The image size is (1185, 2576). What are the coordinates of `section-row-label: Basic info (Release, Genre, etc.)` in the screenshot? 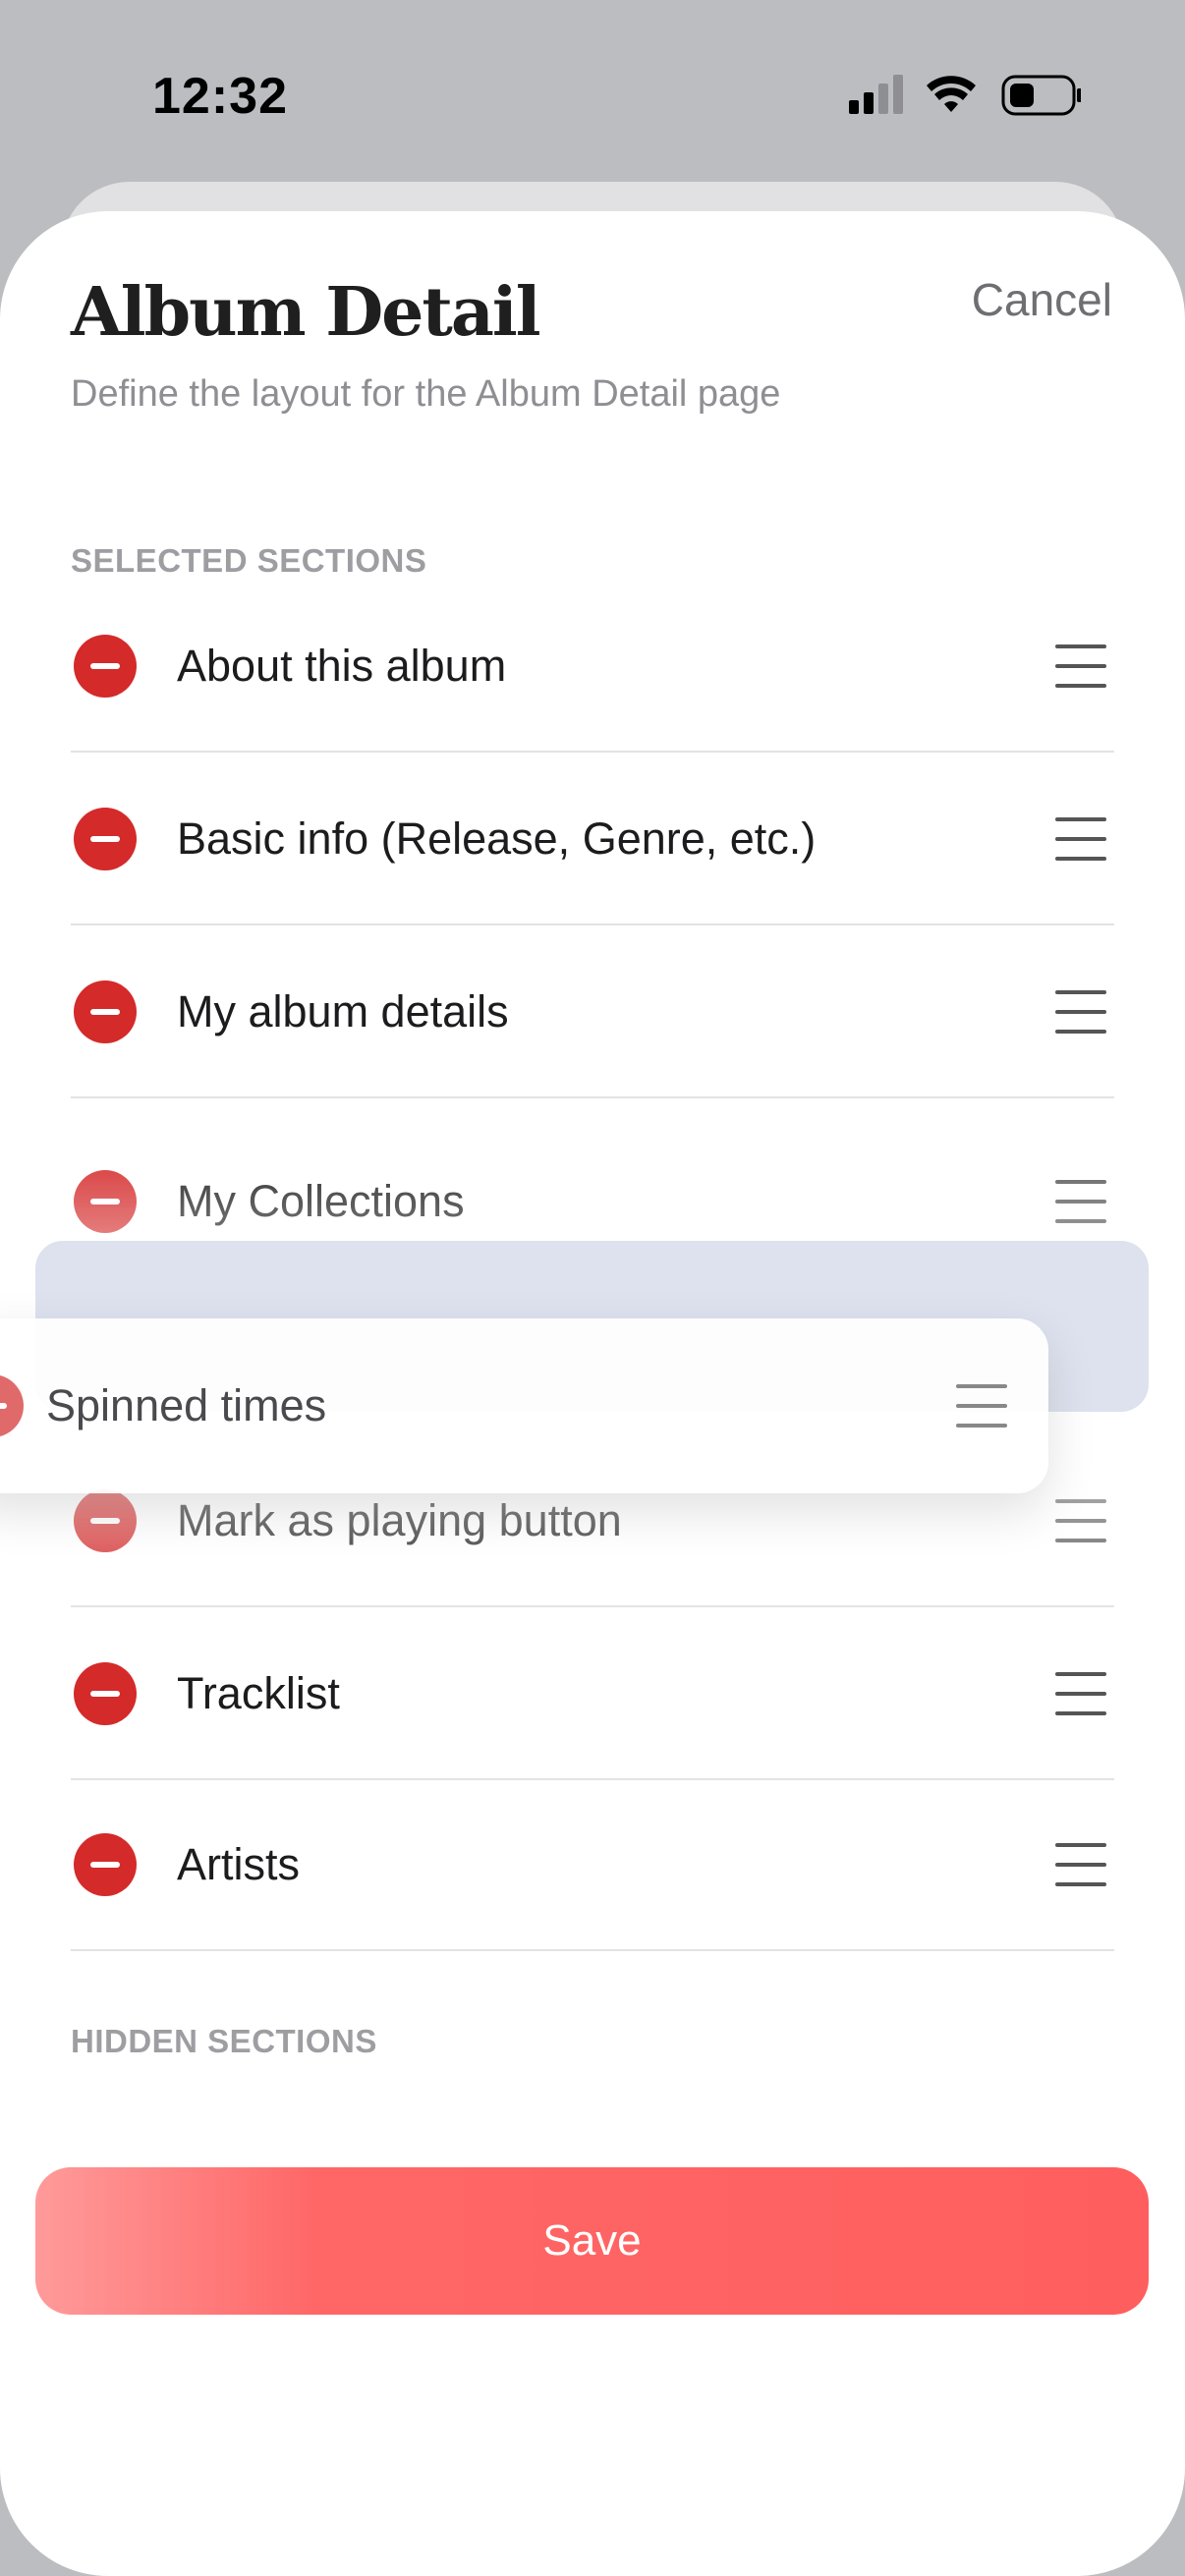 It's located at (497, 838).